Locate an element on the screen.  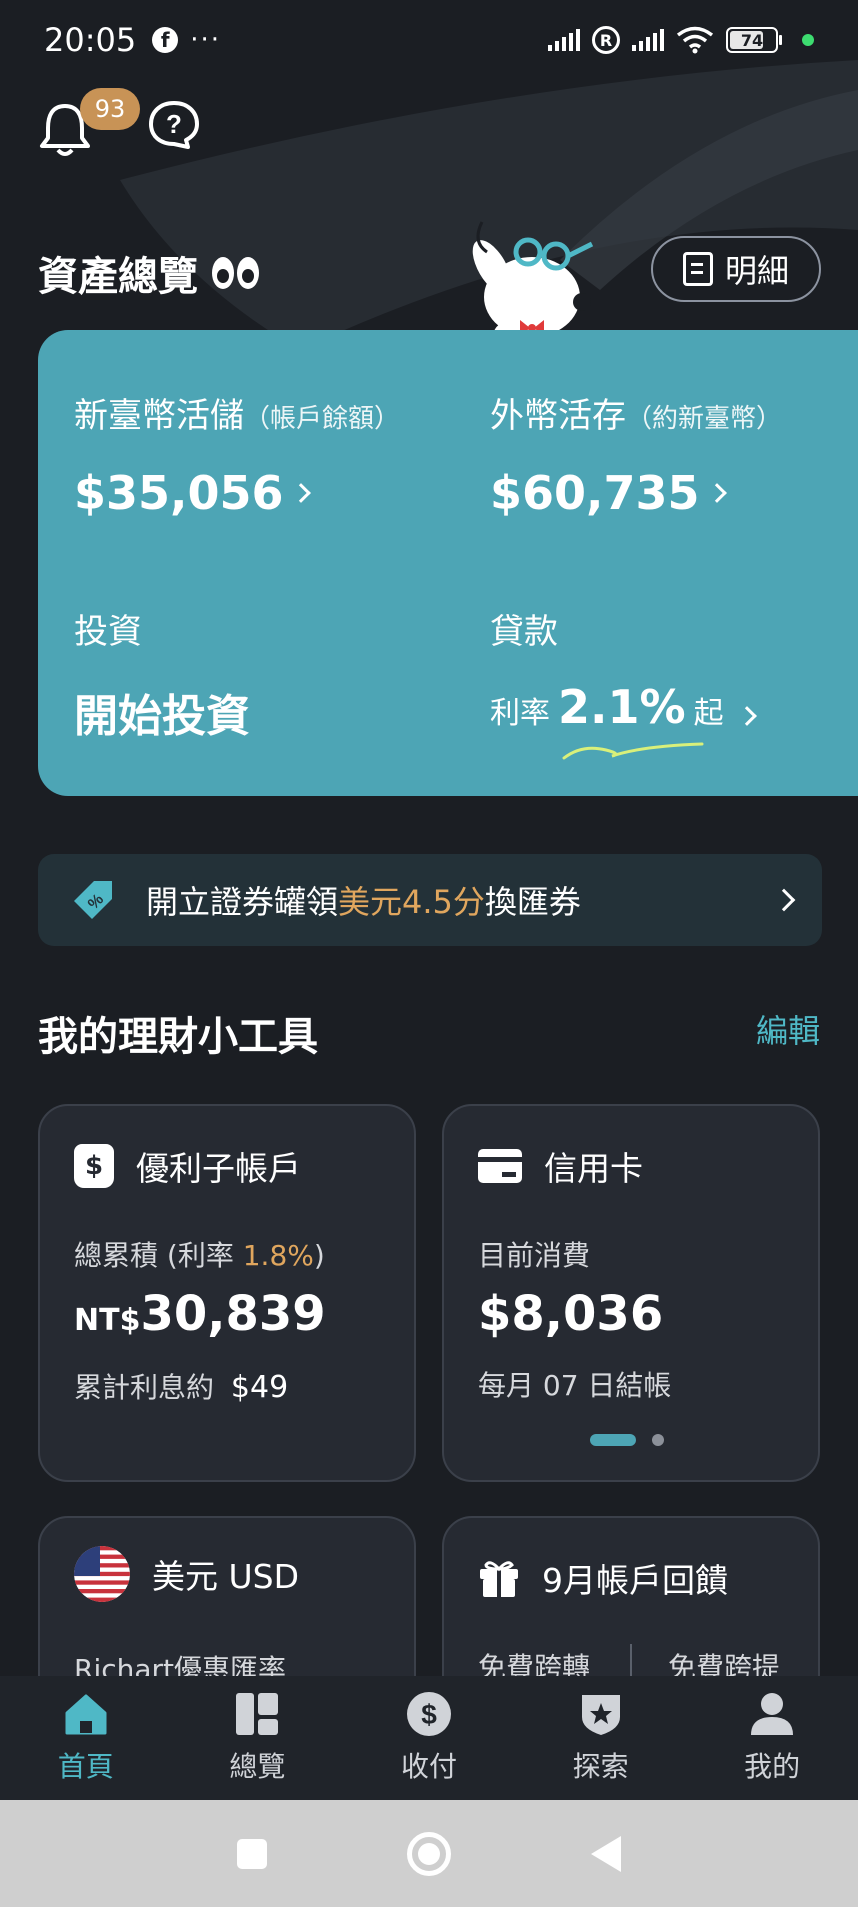
start-investing-link: 開始投資 is located at coordinates (162, 712).